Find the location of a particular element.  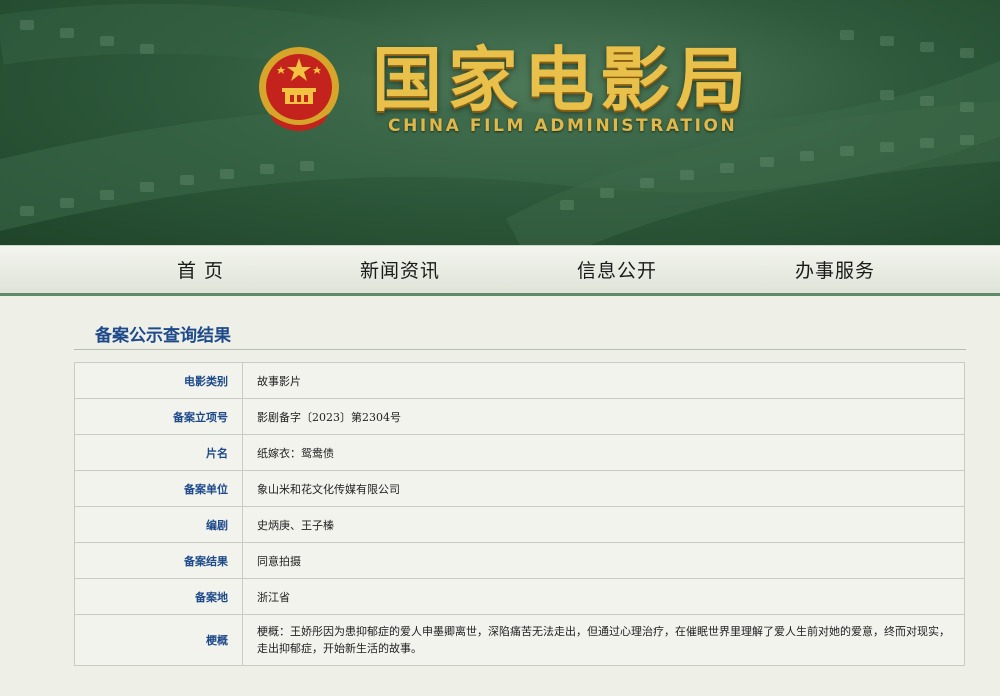

nav-item-news: 新闻资讯 is located at coordinates (400, 269).